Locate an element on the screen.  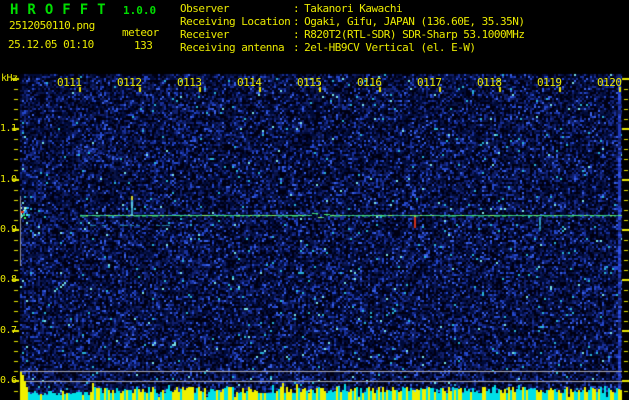
info-value: Takanori Kawachi is located at coordinates (353, 8).